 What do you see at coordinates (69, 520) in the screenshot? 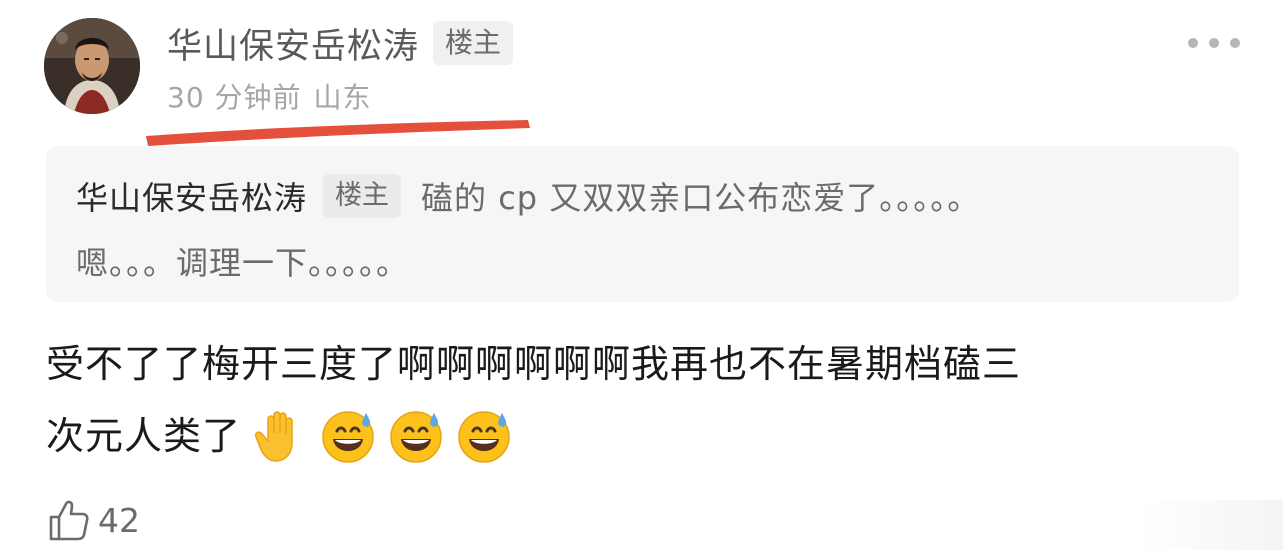
I see `thumbs-up-icon` at bounding box center [69, 520].